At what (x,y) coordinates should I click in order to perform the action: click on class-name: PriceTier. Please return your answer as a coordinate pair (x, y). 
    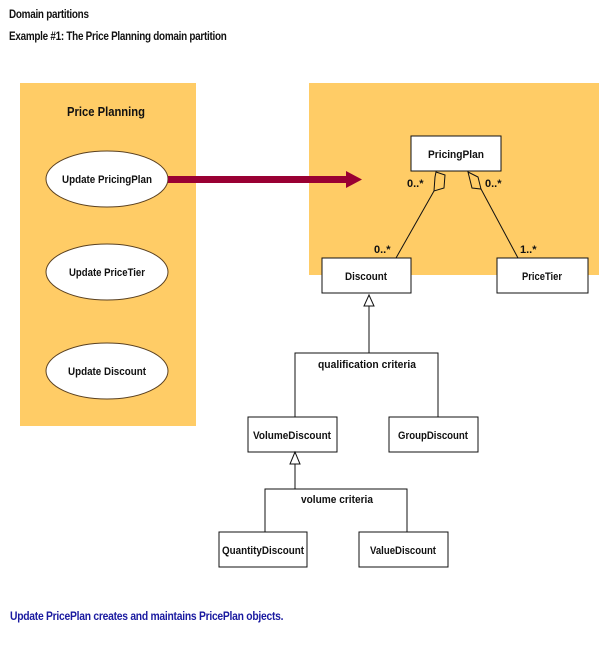
    Looking at the image, I should click on (542, 277).